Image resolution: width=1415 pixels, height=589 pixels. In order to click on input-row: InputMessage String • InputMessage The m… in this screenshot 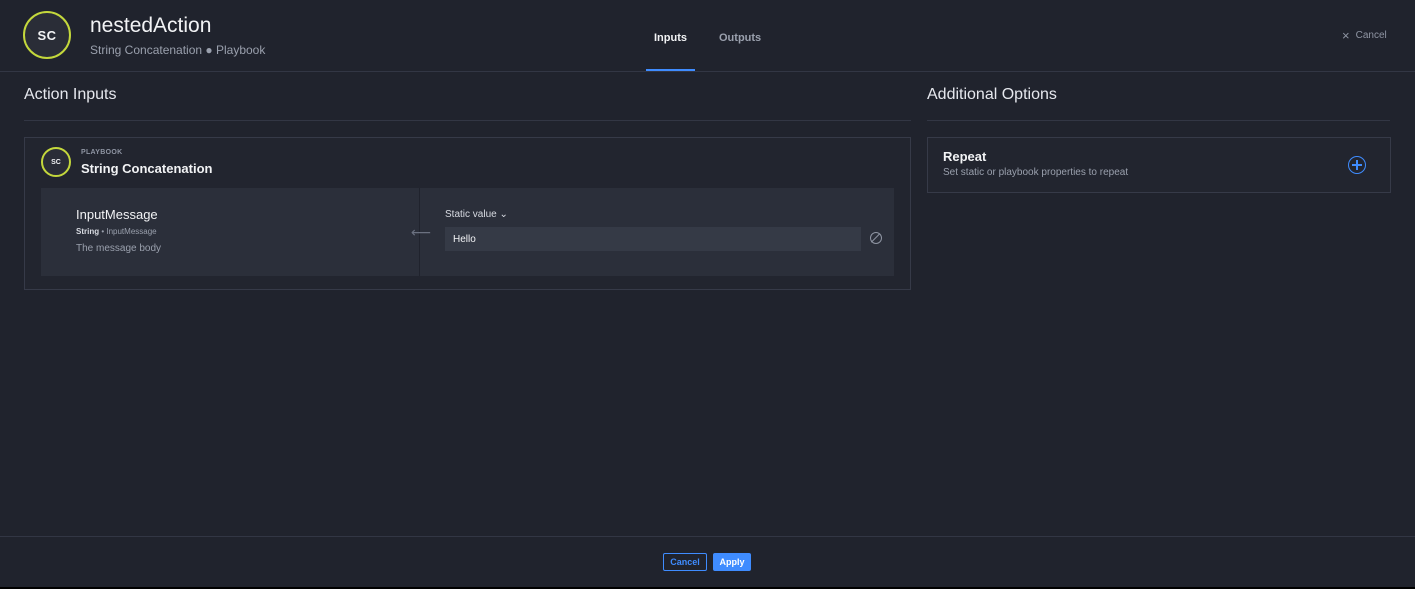, I will do `click(467, 232)`.